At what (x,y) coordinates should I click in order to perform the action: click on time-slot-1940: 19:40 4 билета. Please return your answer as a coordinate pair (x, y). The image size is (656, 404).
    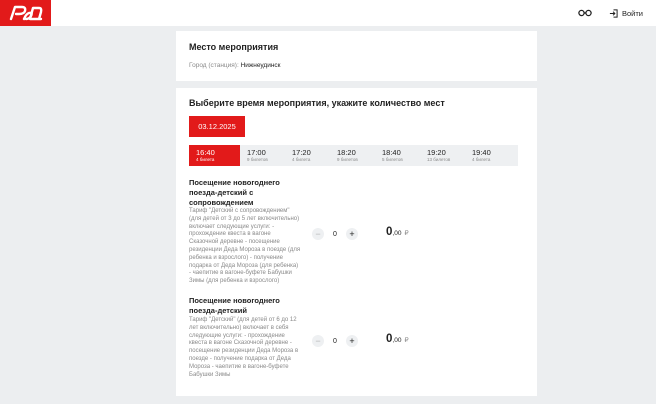
    Looking at the image, I should click on (491, 155).